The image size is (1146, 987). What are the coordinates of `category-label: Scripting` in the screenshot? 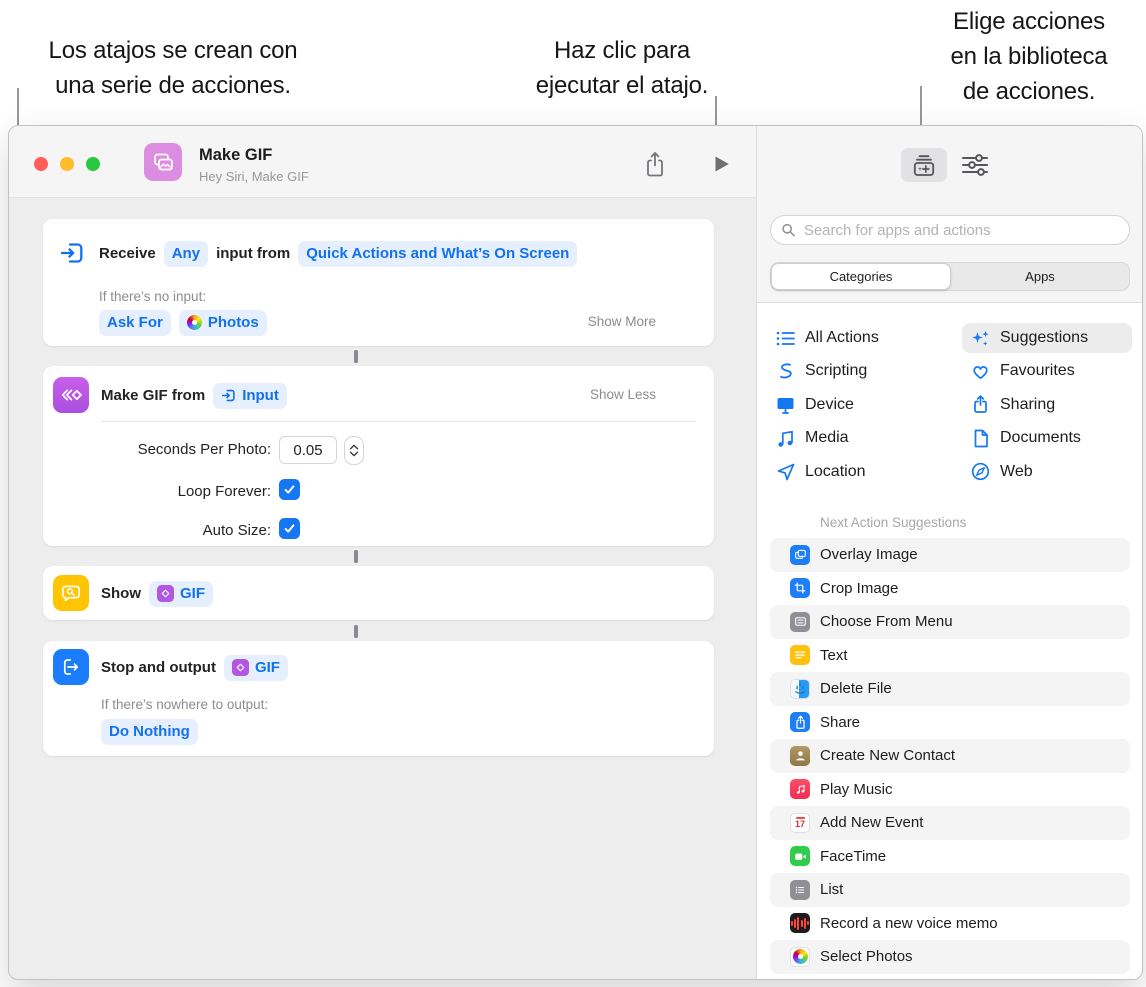 It's located at (836, 370).